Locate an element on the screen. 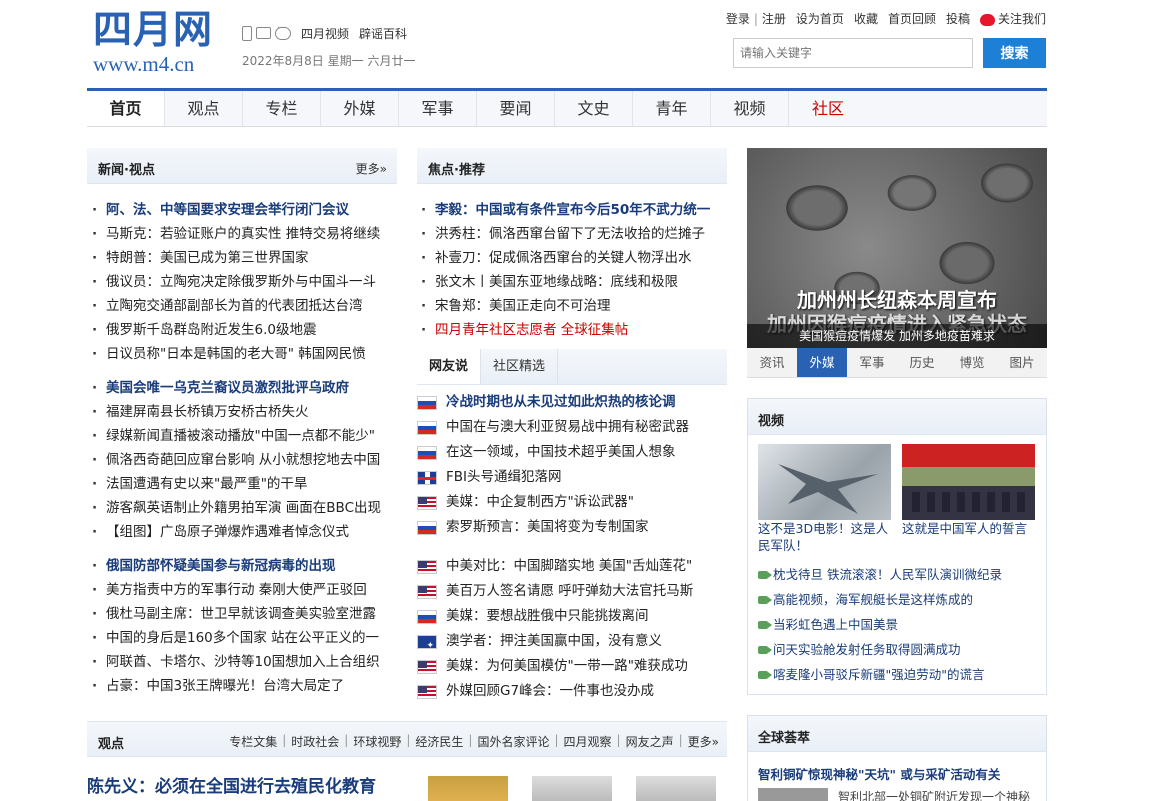  opinion-category-link: 更多» is located at coordinates (703, 741).